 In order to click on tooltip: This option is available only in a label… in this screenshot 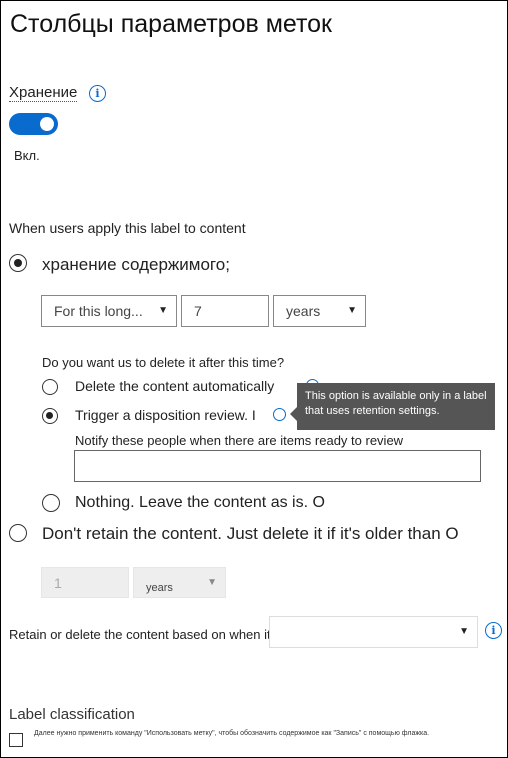, I will do `click(392, 406)`.